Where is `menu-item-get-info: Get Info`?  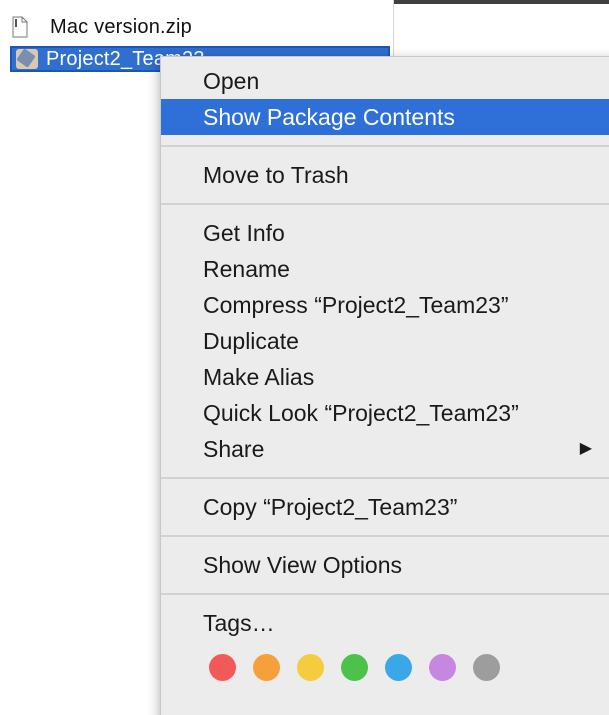 menu-item-get-info: Get Info is located at coordinates (385, 233).